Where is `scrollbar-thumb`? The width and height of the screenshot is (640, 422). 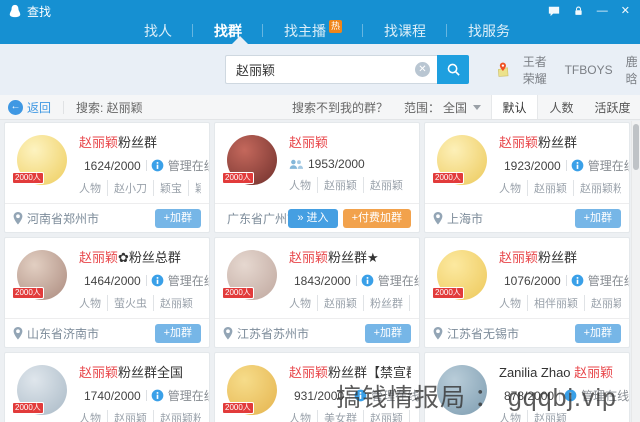
scrollbar-thumb is located at coordinates (636, 147).